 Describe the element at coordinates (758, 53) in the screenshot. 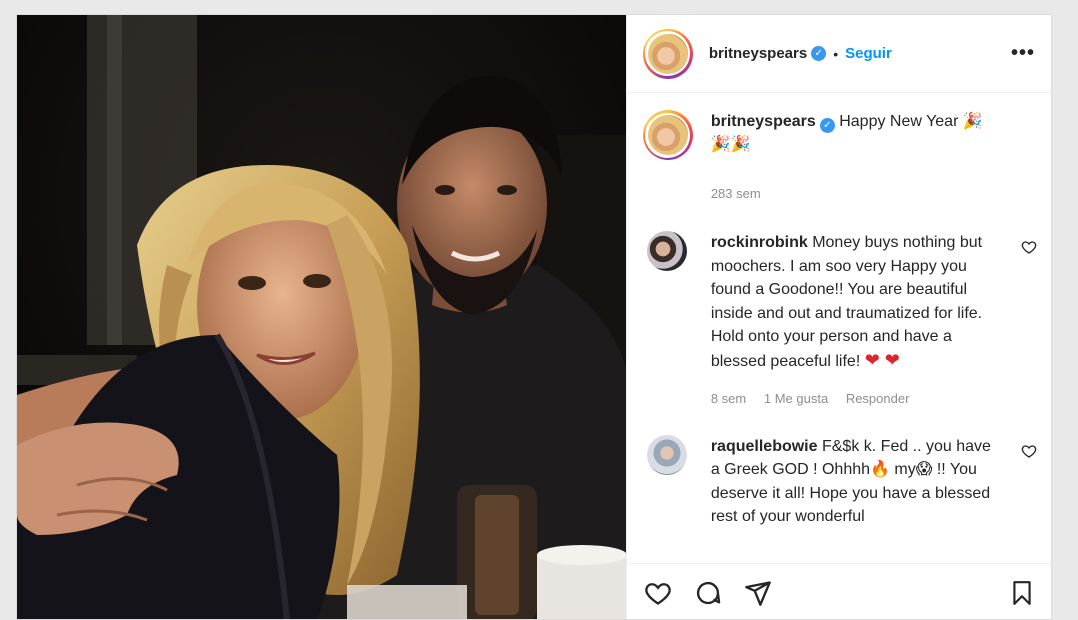

I see `author-username: britneyspears` at that location.